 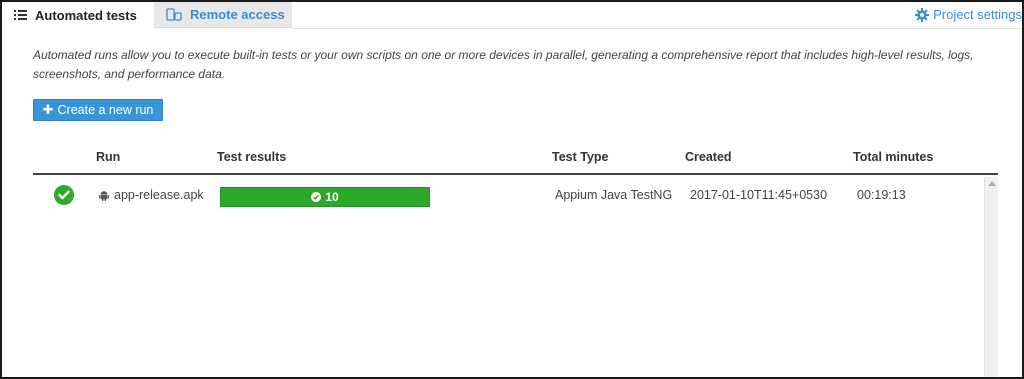 I want to click on tab-label: Remote access, so click(x=237, y=14).